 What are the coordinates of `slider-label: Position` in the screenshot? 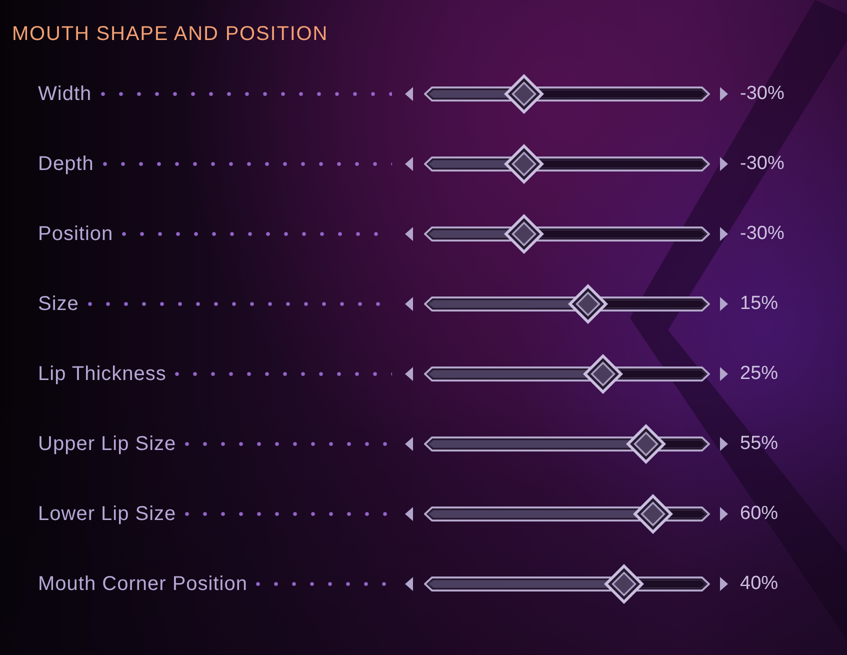 It's located at (76, 234).